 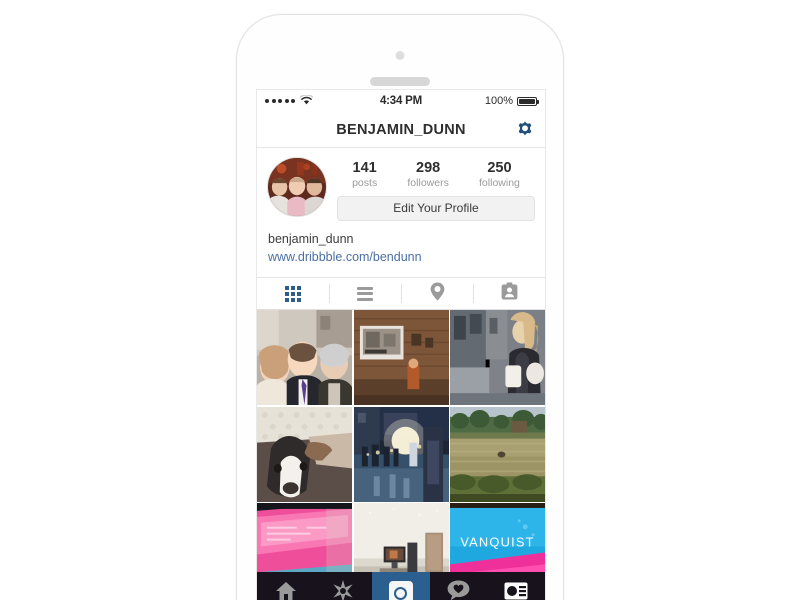 I want to click on bio-section: benjamin_dunn www.dribbble.com/bendunn, so click(x=401, y=252).